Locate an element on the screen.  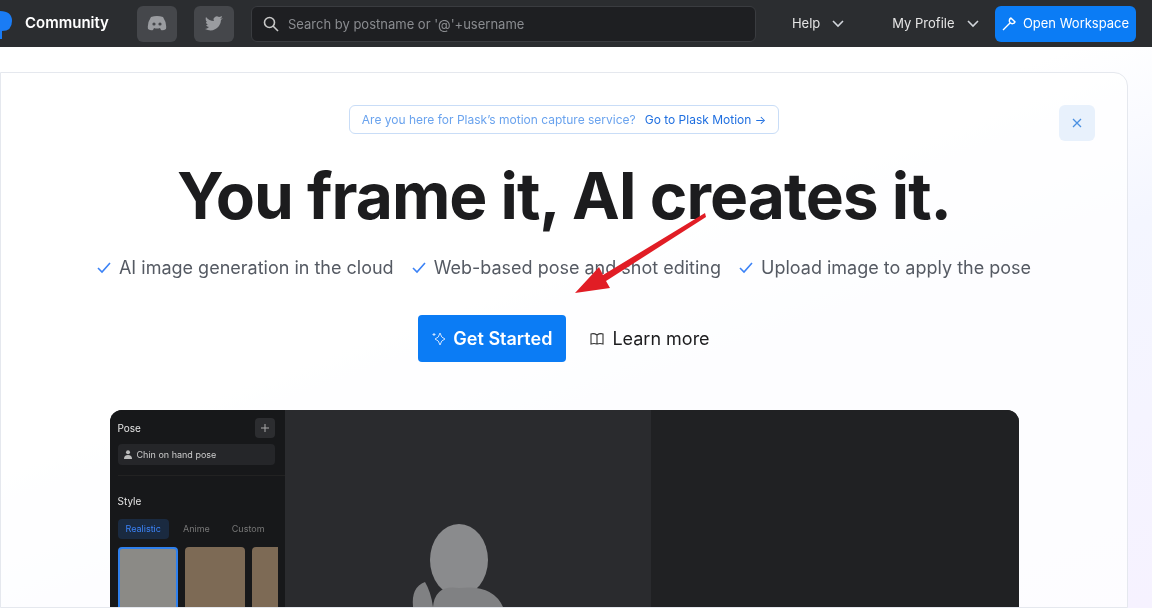
panel-heading: Style is located at coordinates (129, 501).